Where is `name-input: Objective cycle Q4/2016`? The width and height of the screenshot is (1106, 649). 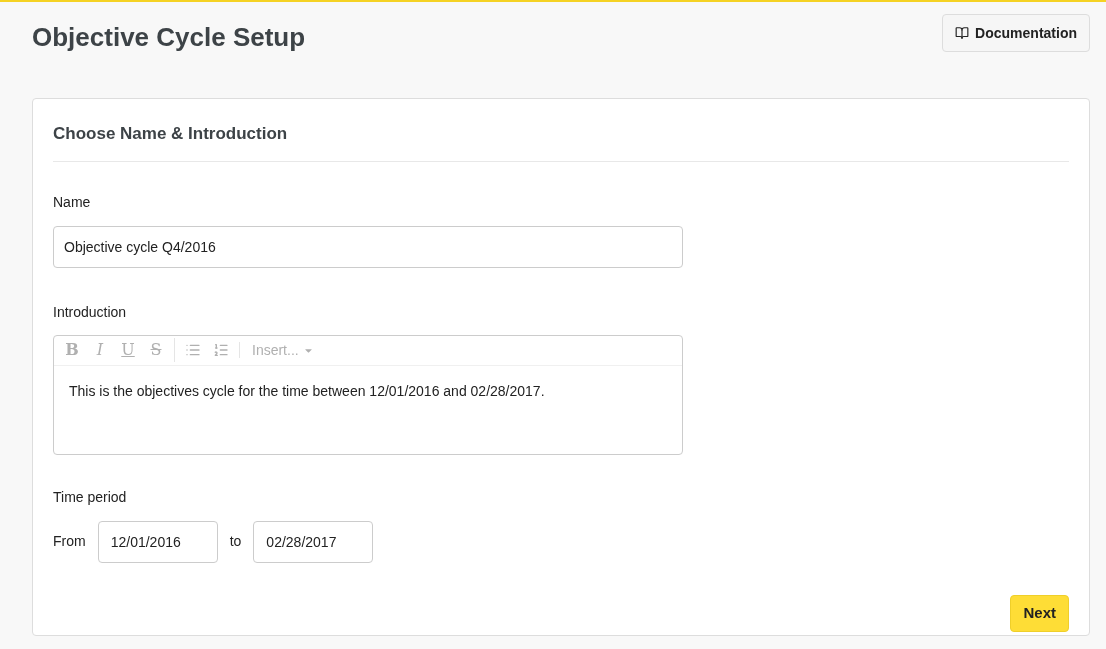
name-input: Objective cycle Q4/2016 is located at coordinates (368, 246).